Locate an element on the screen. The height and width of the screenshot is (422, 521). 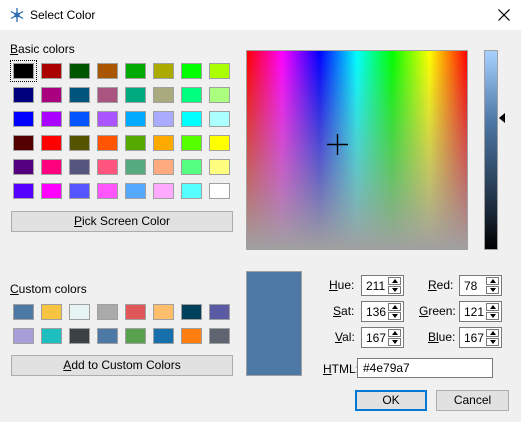
red-spinbox: 78 is located at coordinates (480, 285).